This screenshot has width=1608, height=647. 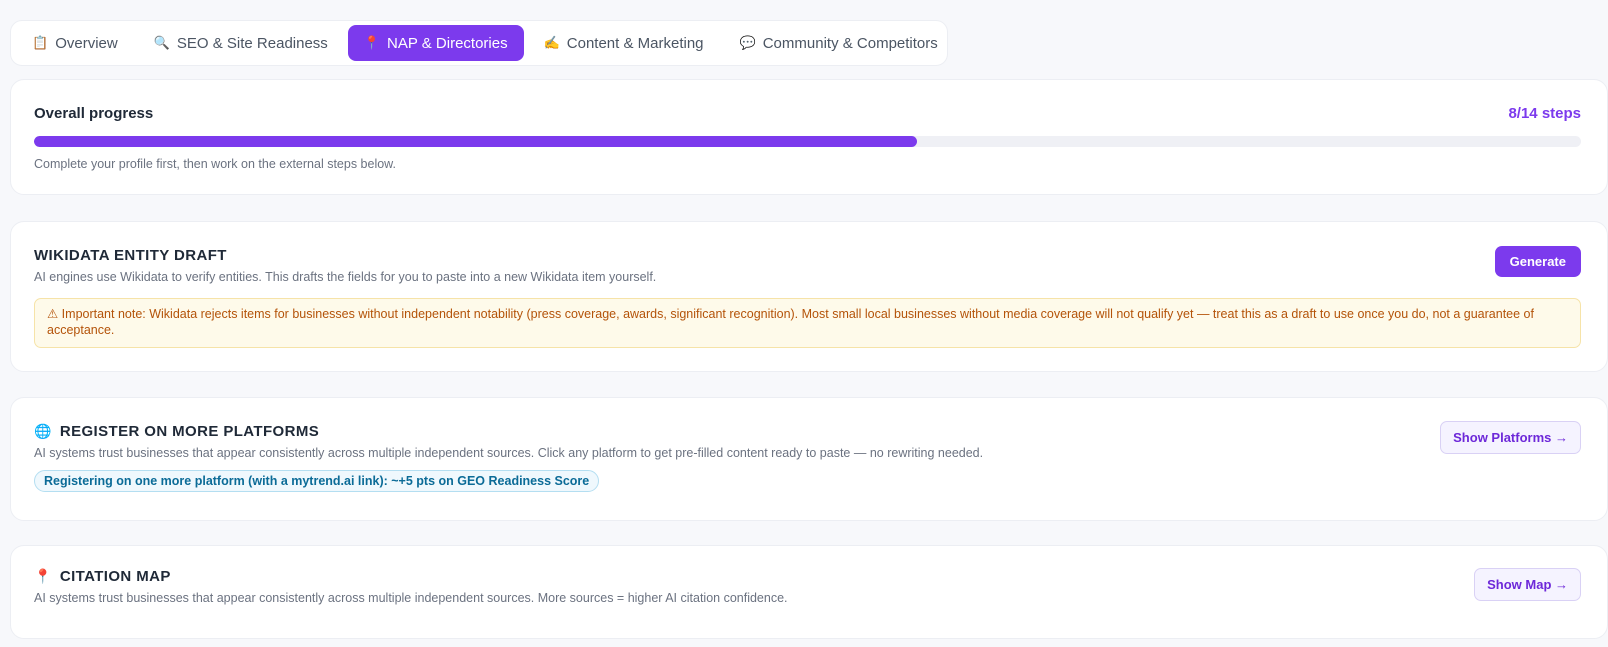 I want to click on tab-nap-directories: 📍 NAP & Directories, so click(x=435, y=43).